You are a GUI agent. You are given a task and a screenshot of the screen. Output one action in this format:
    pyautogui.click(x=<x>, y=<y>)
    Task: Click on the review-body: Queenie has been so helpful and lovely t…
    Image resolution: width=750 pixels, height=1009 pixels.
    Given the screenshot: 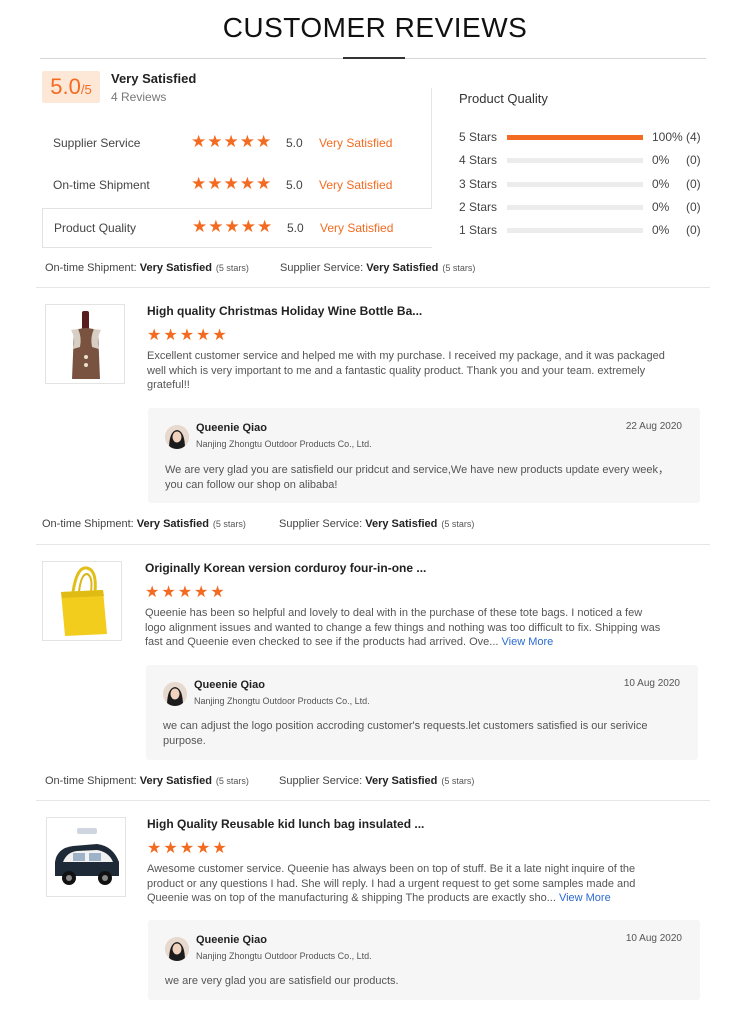 What is the action you would take?
    pyautogui.click(x=405, y=628)
    